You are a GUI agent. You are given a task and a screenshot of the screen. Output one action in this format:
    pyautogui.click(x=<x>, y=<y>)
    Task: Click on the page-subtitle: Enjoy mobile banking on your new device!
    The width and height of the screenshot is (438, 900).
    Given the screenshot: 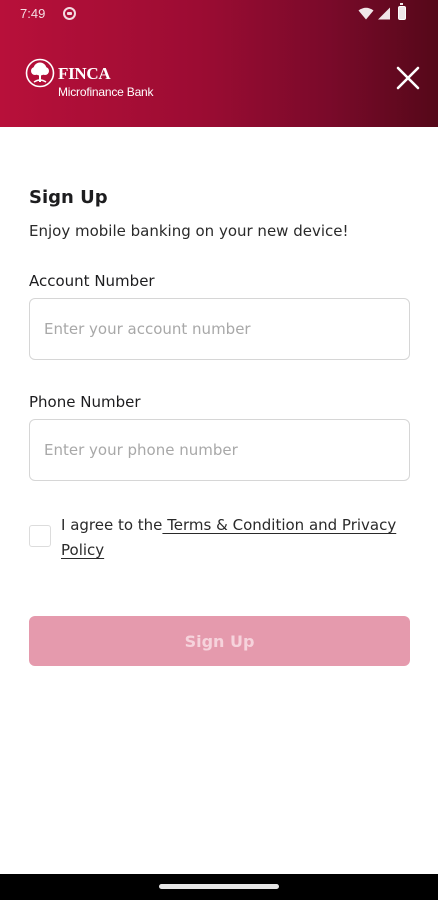 What is the action you would take?
    pyautogui.click(x=189, y=231)
    